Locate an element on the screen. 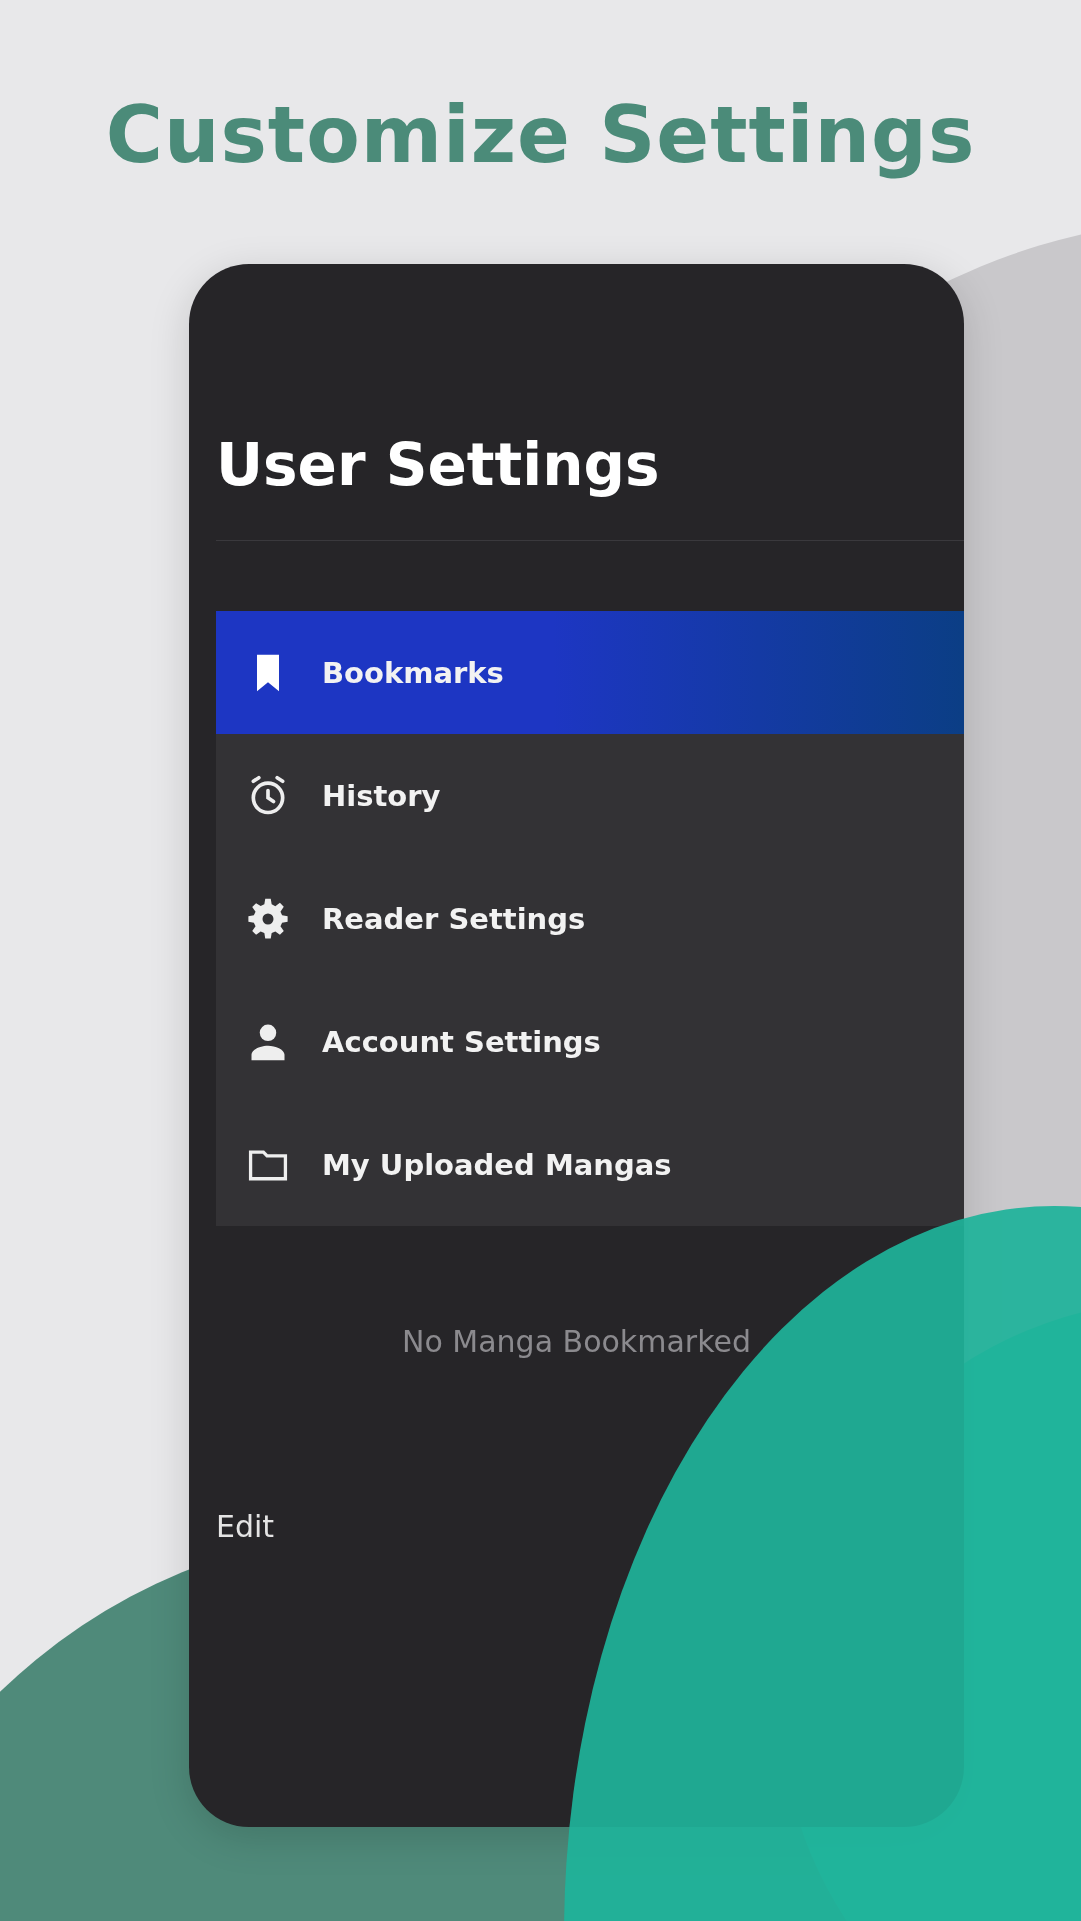  menu-item-label: Reader Settings is located at coordinates (454, 918).